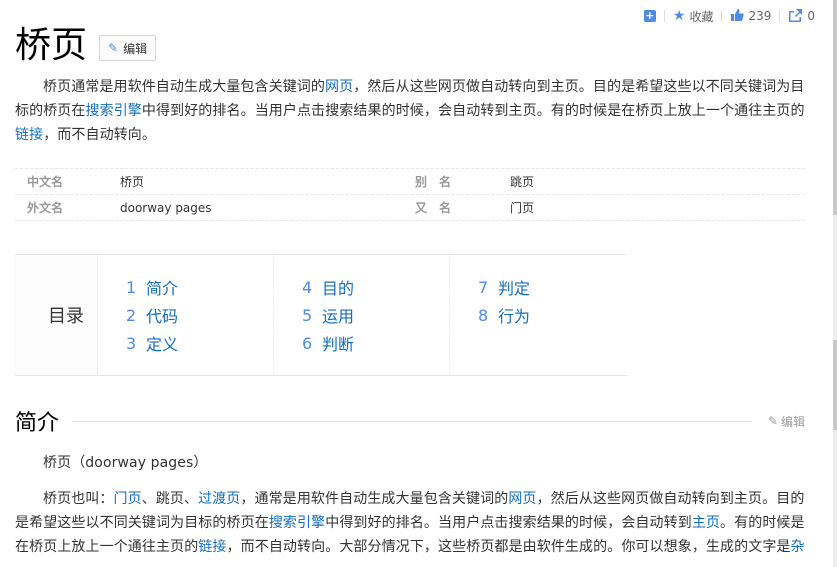 The image size is (837, 567). What do you see at coordinates (508, 523) in the screenshot?
I see `para-text: 中得到好的排名。当用户点击搜索结果的时候，会自动转到` at bounding box center [508, 523].